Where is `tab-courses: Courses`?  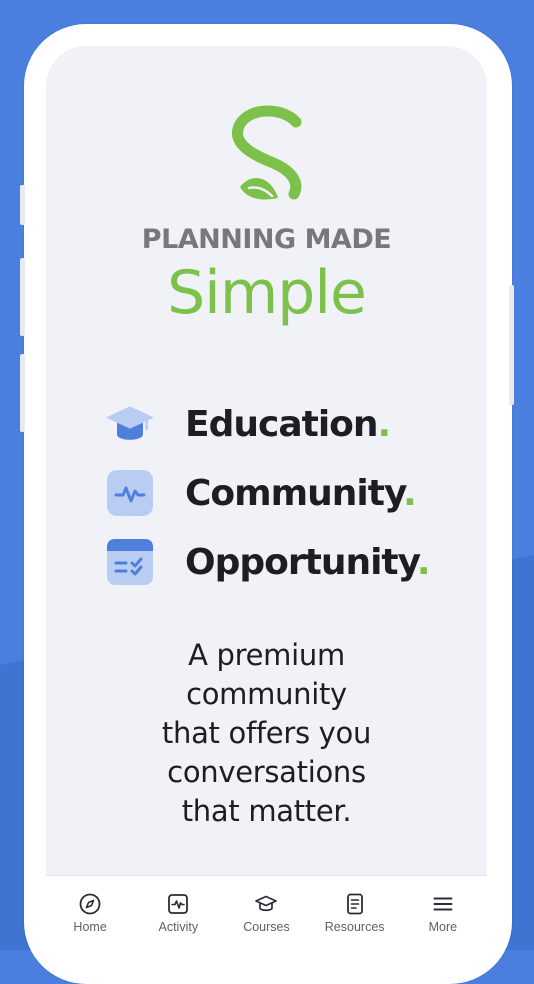 tab-courses: Courses is located at coordinates (266, 913).